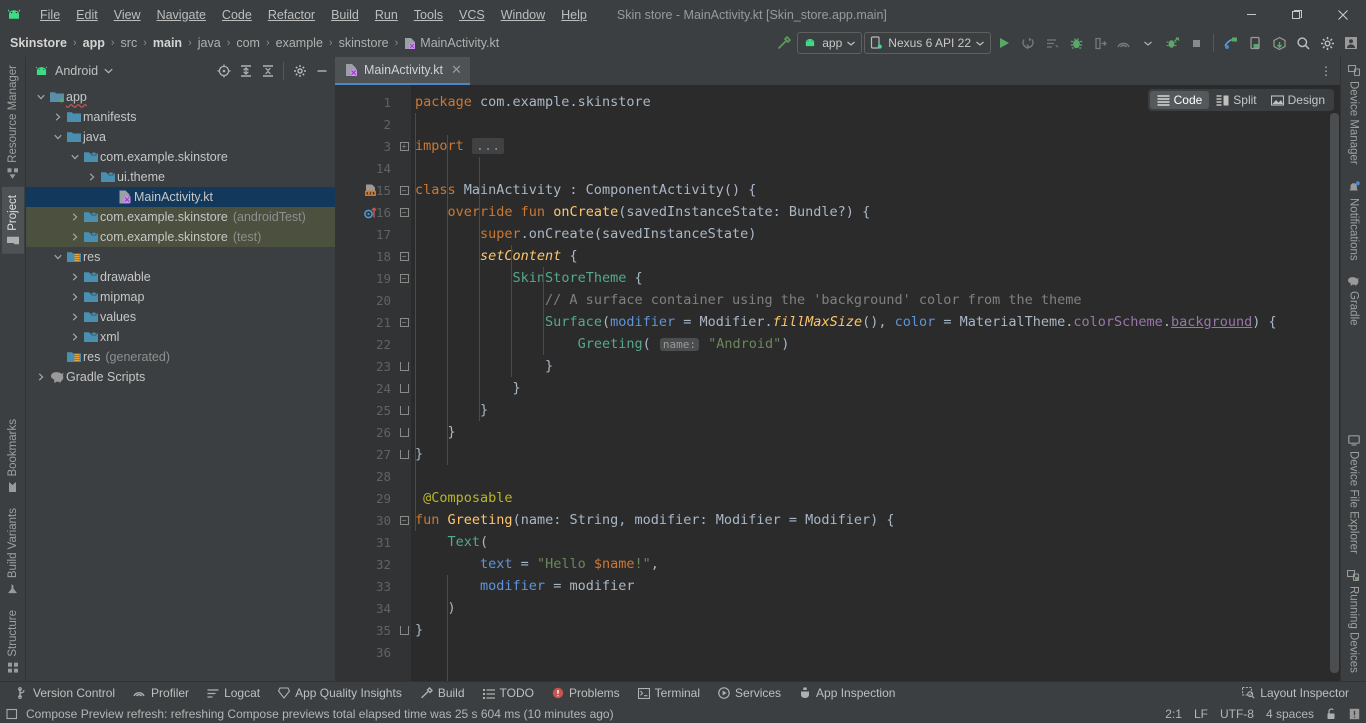 This screenshot has width=1366, height=723. What do you see at coordinates (875, 498) in the screenshot?
I see `code-line: @Composable` at bounding box center [875, 498].